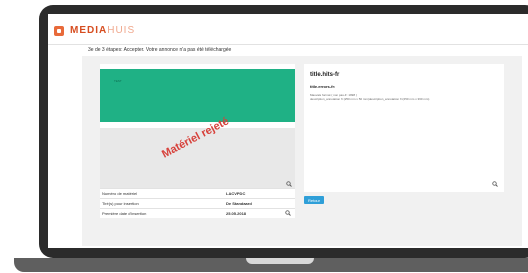 Image resolution: width=528 pixels, height=273 pixels. Describe the element at coordinates (495, 184) in the screenshot. I see `zoom-errors-icon` at that location.